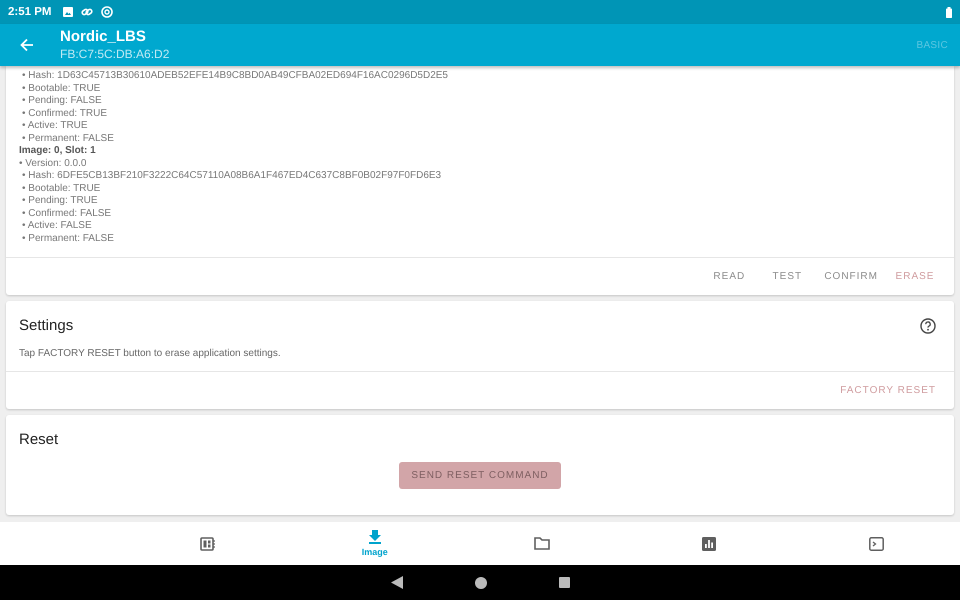 This screenshot has width=960, height=600. I want to click on nav-tab: Image, so click(374, 543).